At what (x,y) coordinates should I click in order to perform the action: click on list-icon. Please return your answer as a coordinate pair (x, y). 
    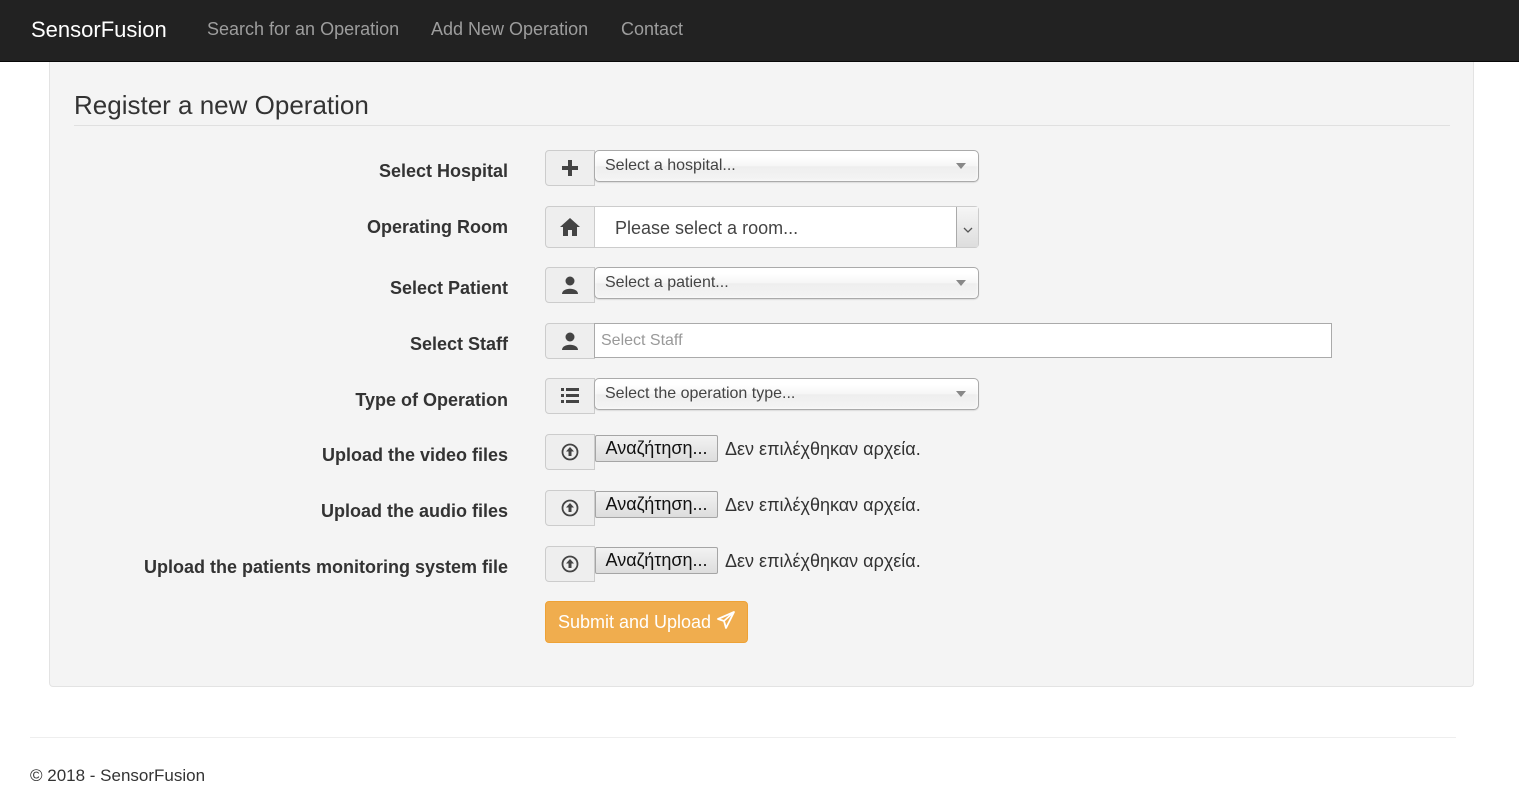
    Looking at the image, I should click on (570, 396).